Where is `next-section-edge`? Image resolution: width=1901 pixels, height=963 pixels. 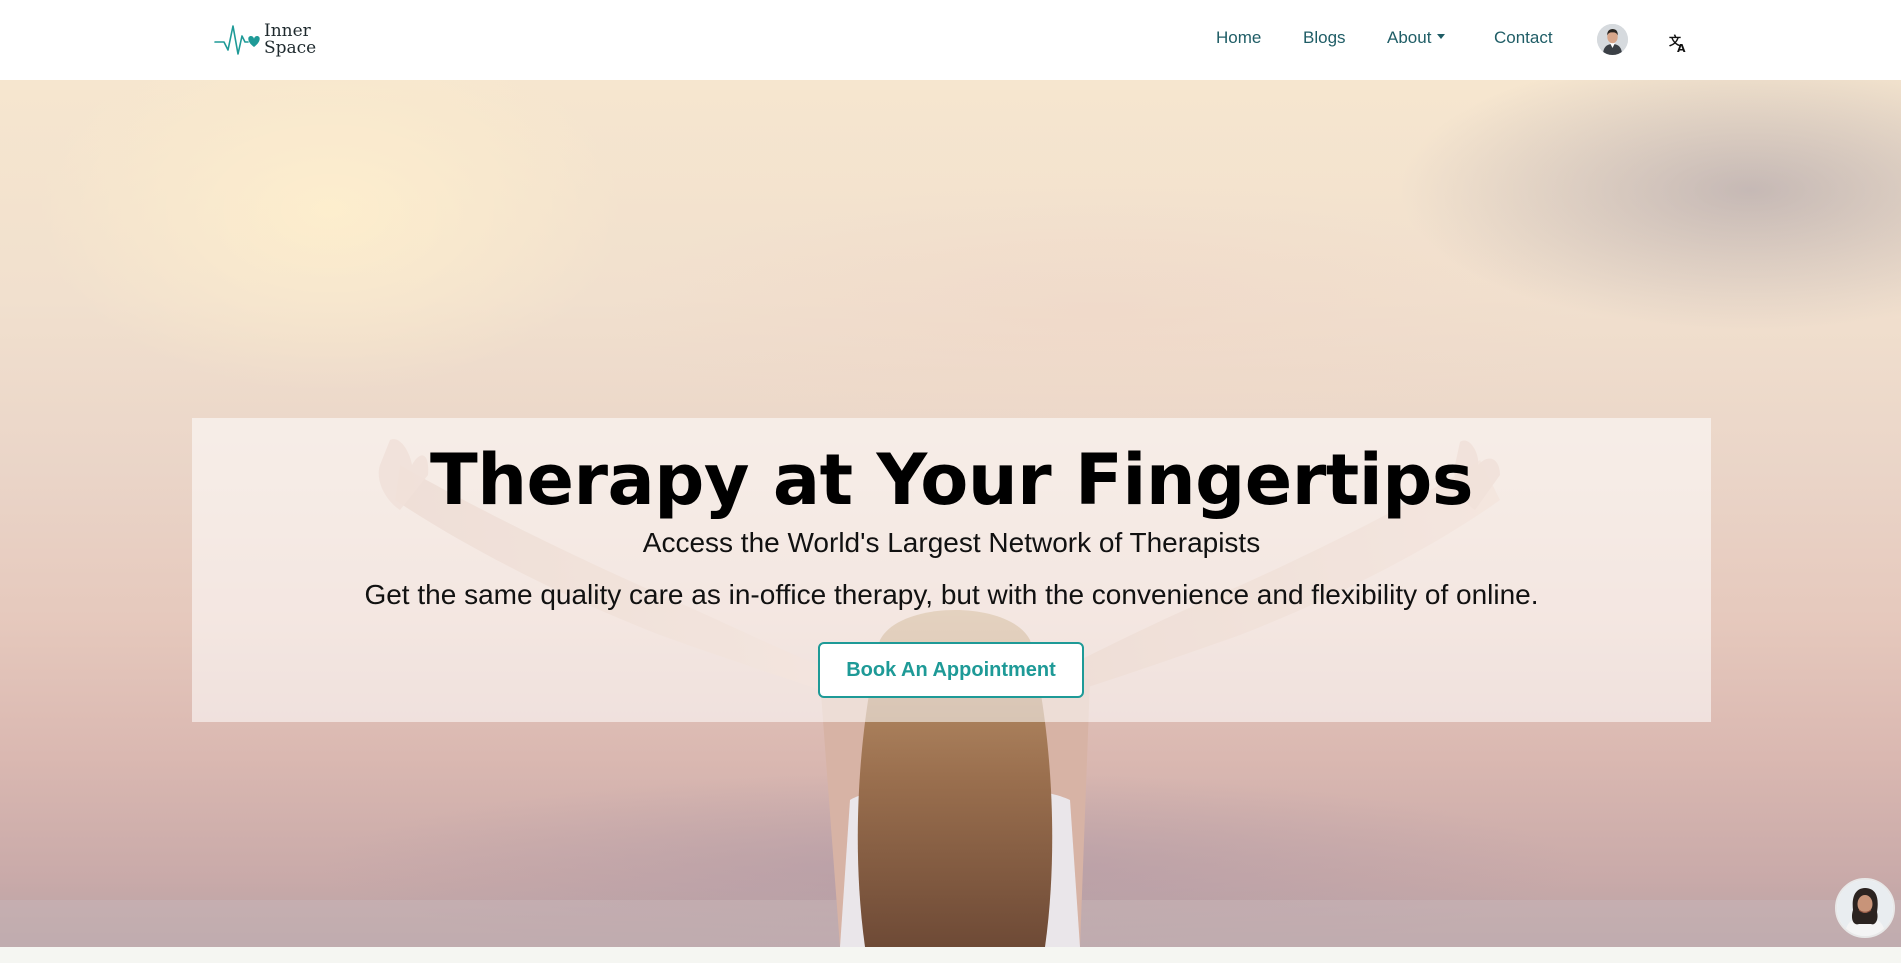 next-section-edge is located at coordinates (950, 955).